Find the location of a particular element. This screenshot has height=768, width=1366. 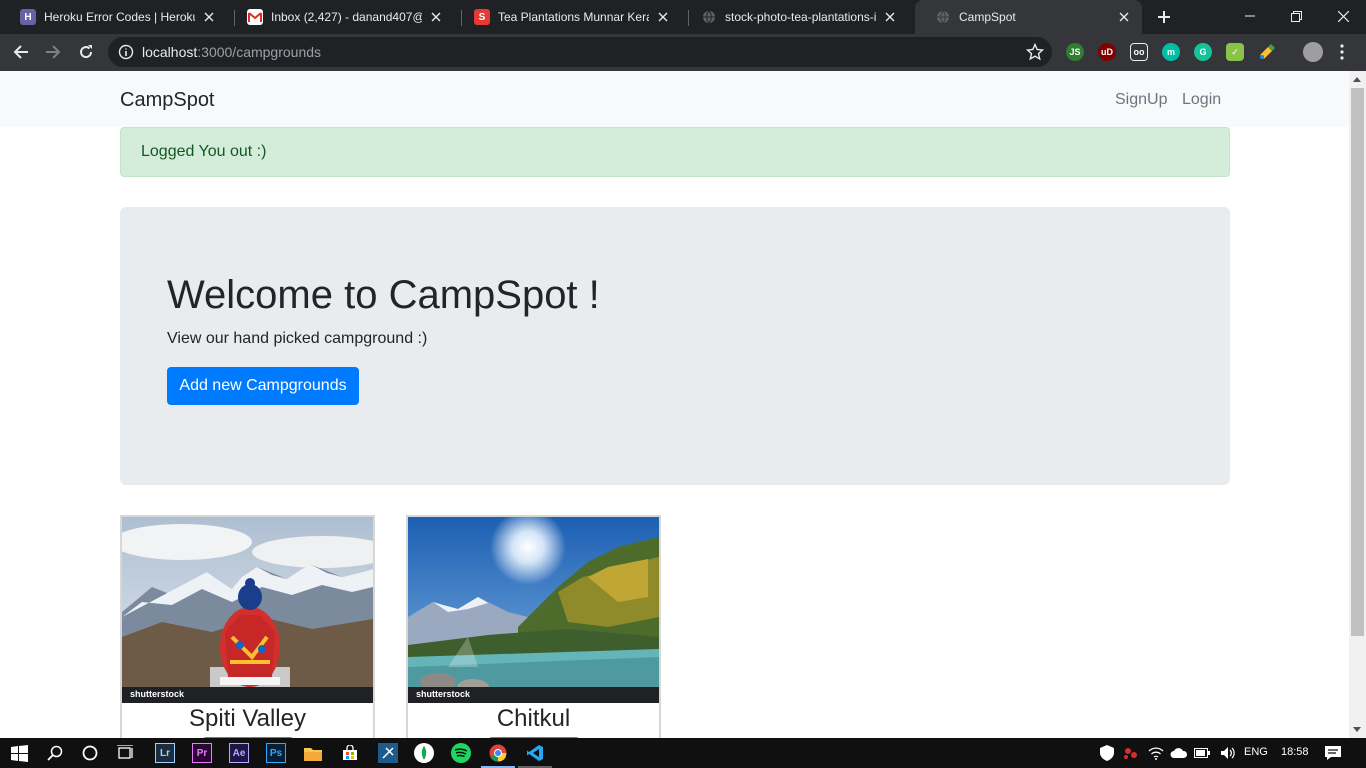

page-scrollbar is located at coordinates (1357, 404).